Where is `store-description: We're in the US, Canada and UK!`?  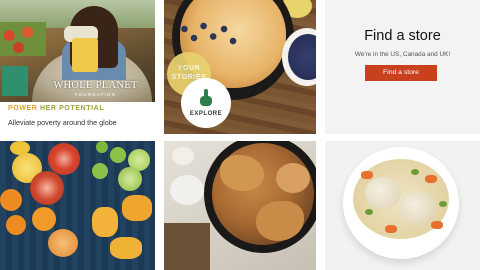
store-description: We're in the US, Canada and UK! is located at coordinates (402, 54).